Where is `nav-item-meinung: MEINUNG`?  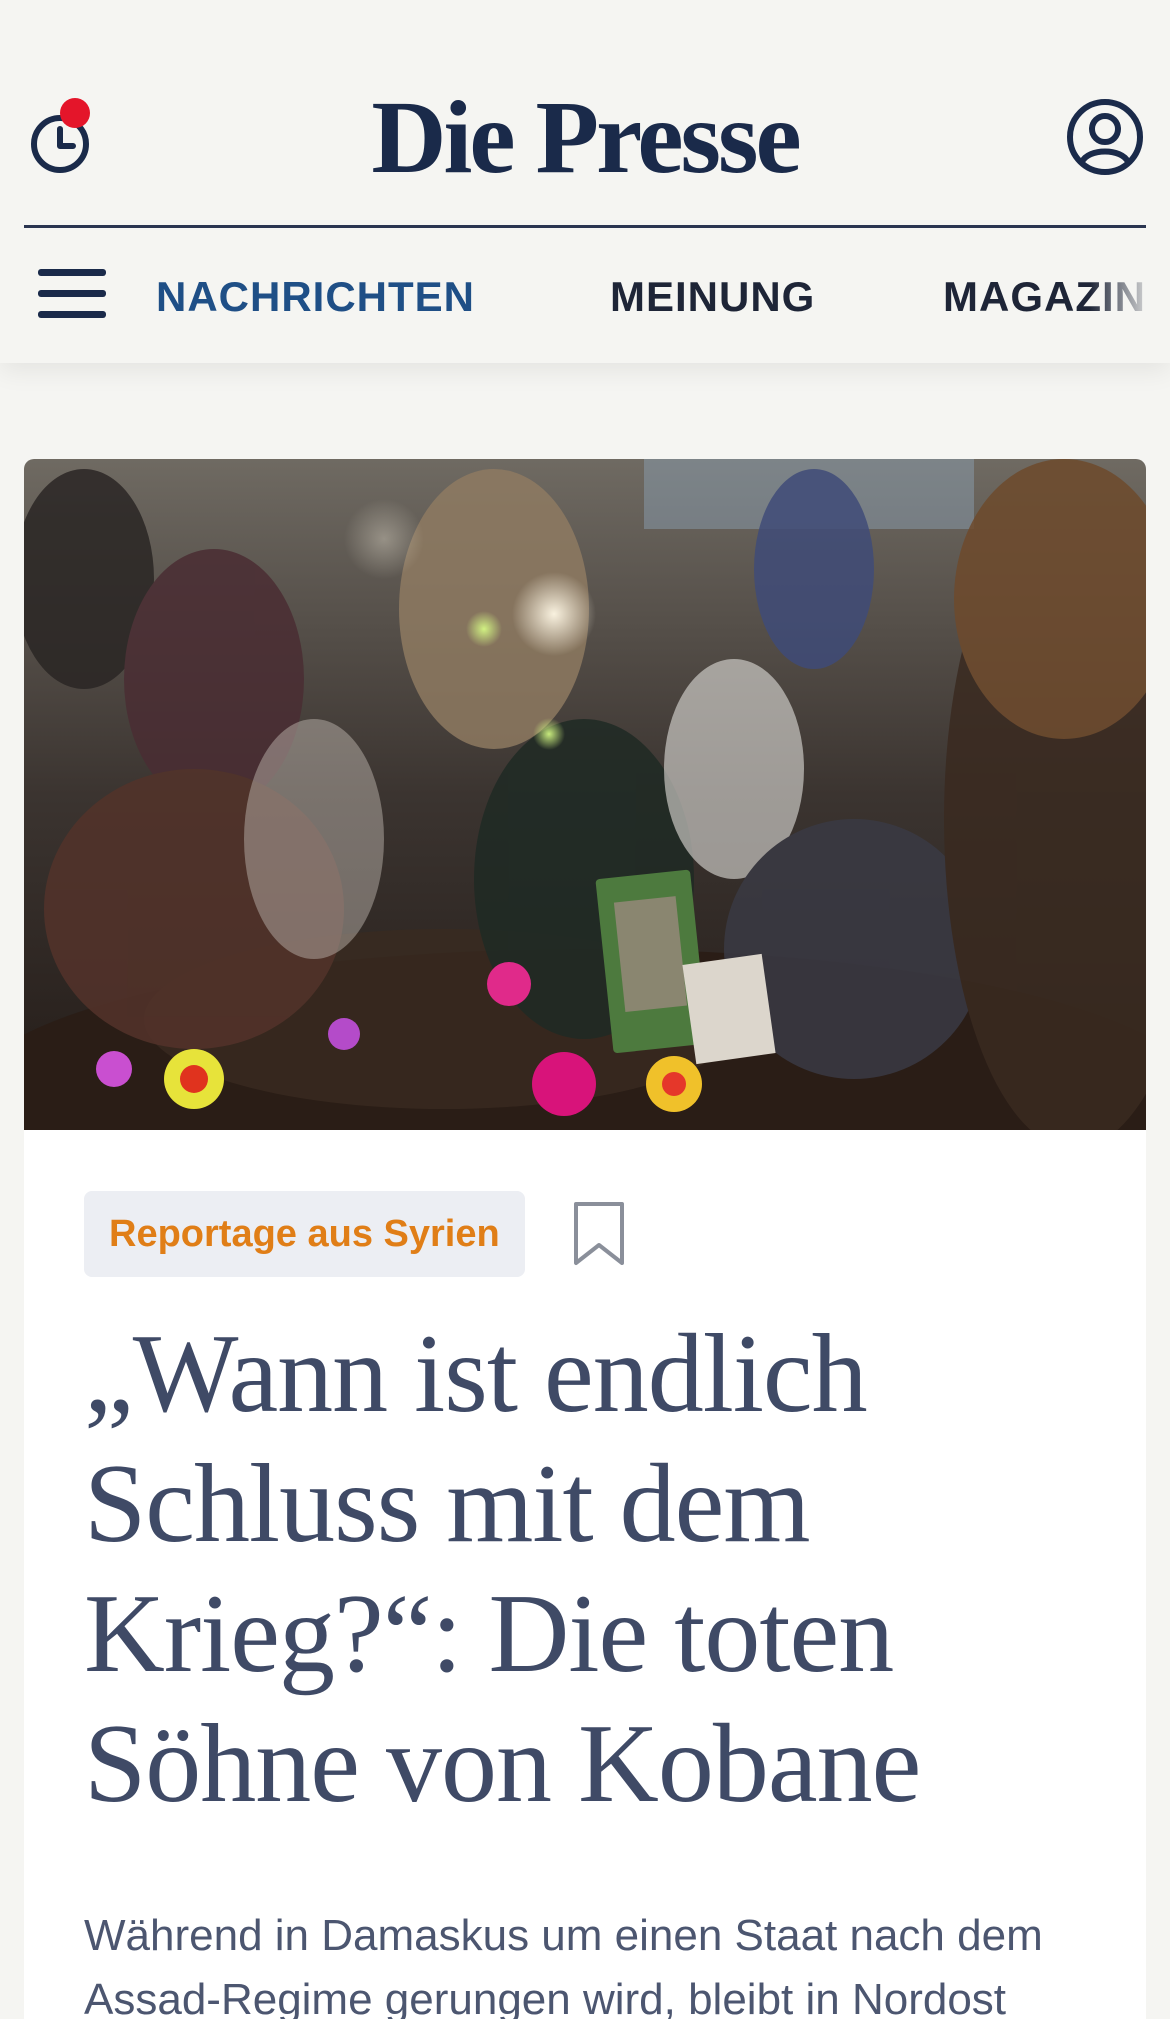
nav-item-meinung: MEINUNG is located at coordinates (712, 297).